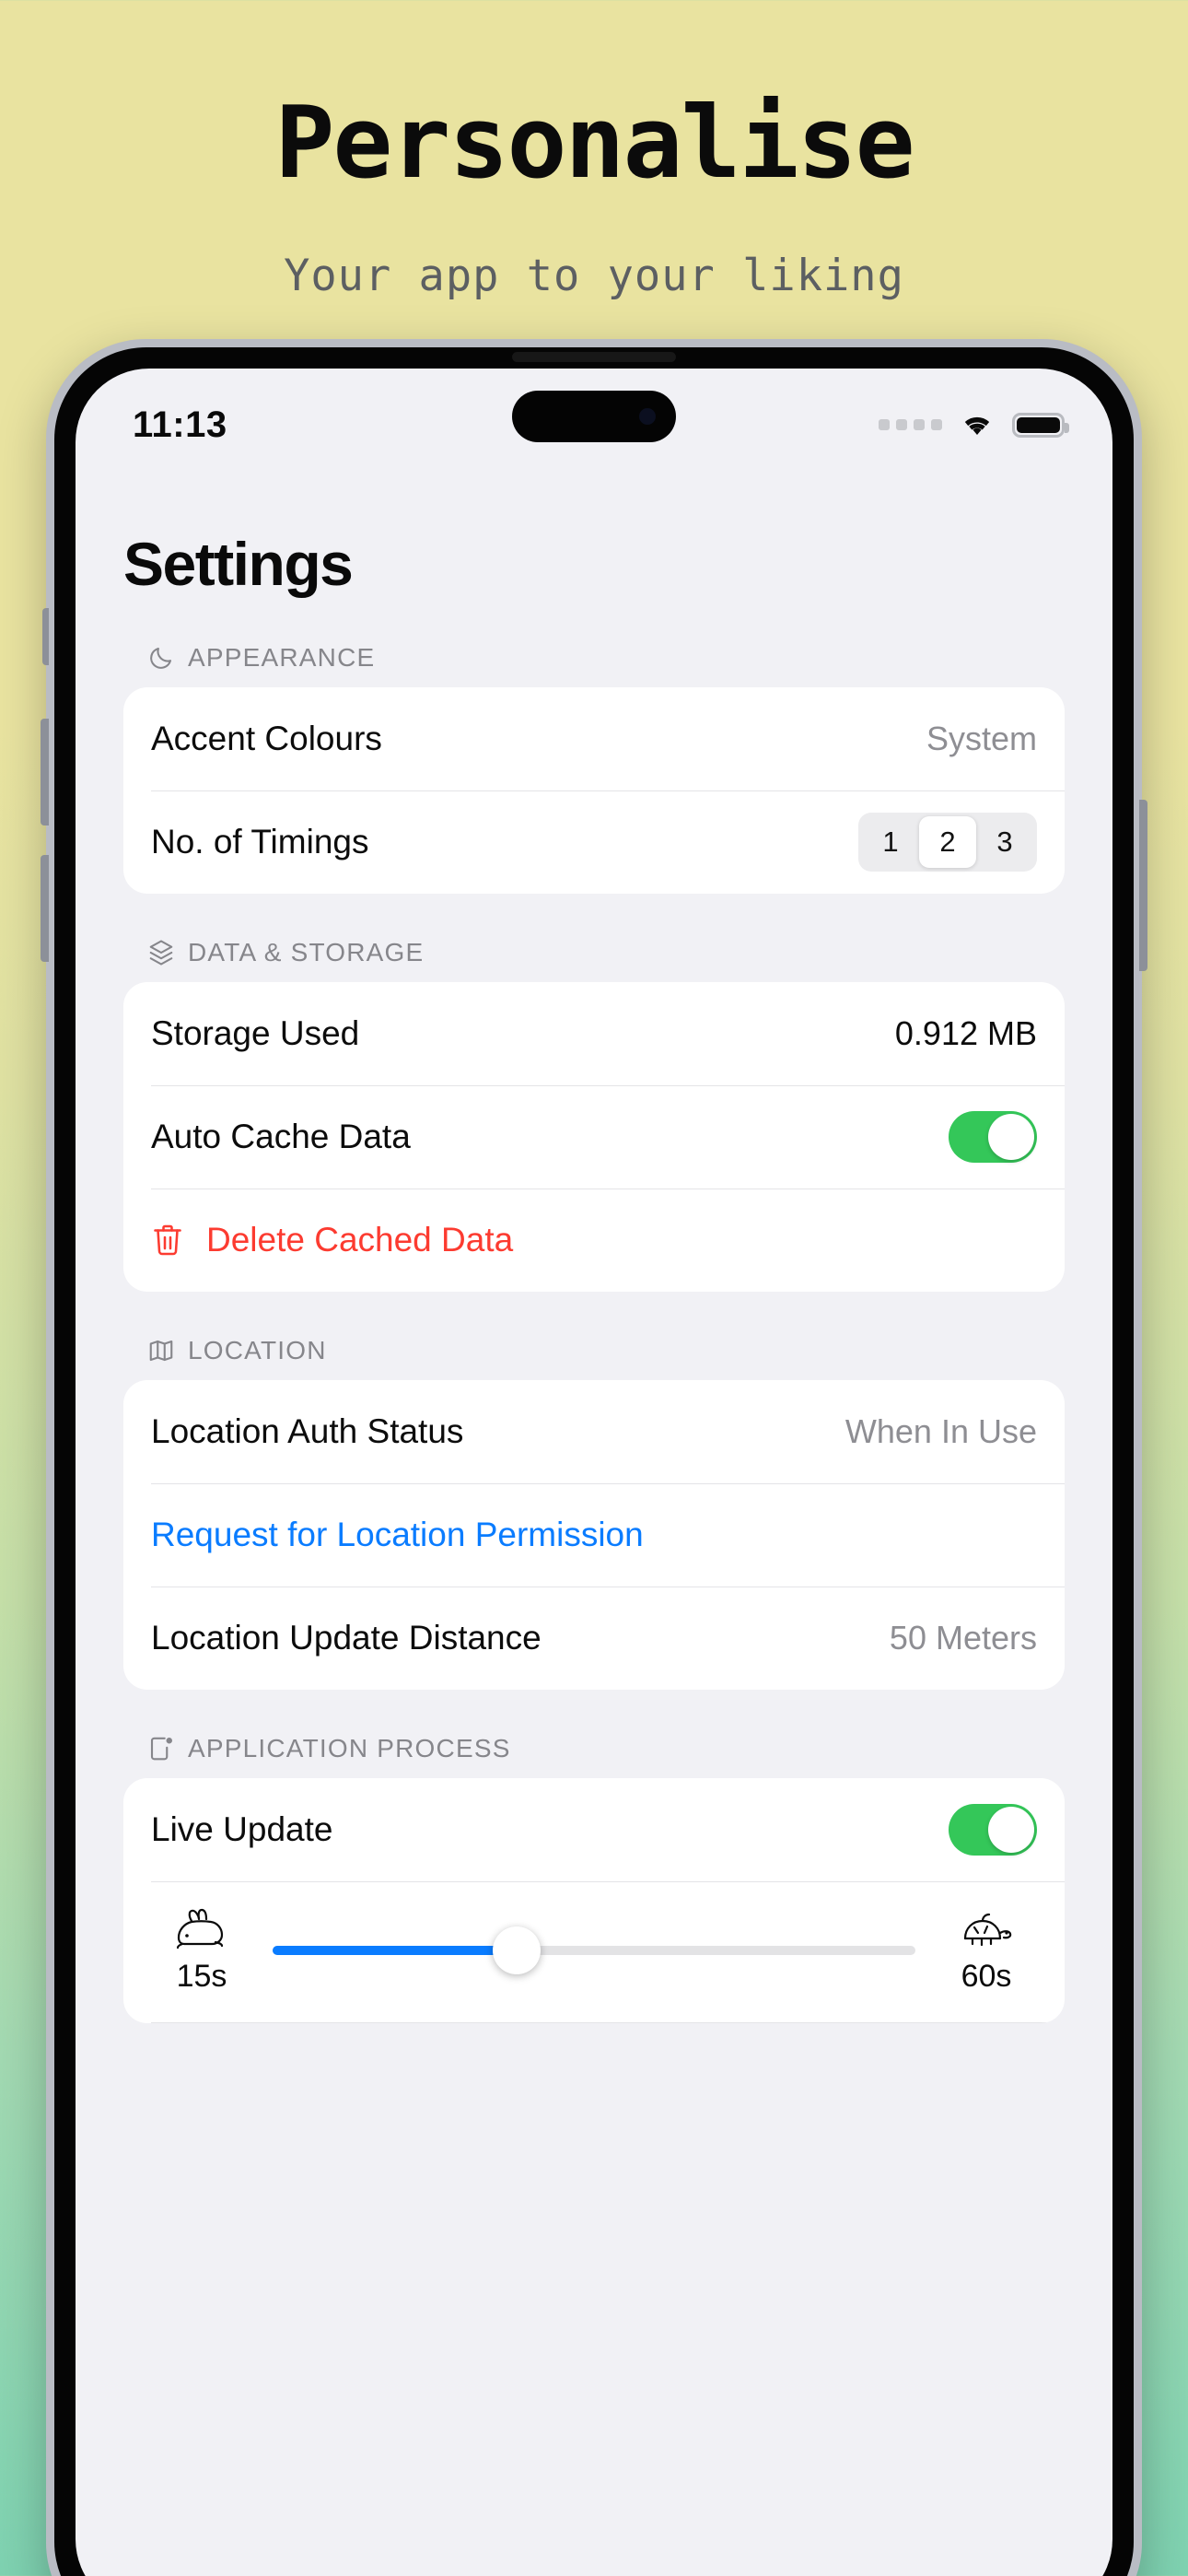 The height and width of the screenshot is (2576, 1188). I want to click on section-header-appearance: APPEARANCE, so click(594, 658).